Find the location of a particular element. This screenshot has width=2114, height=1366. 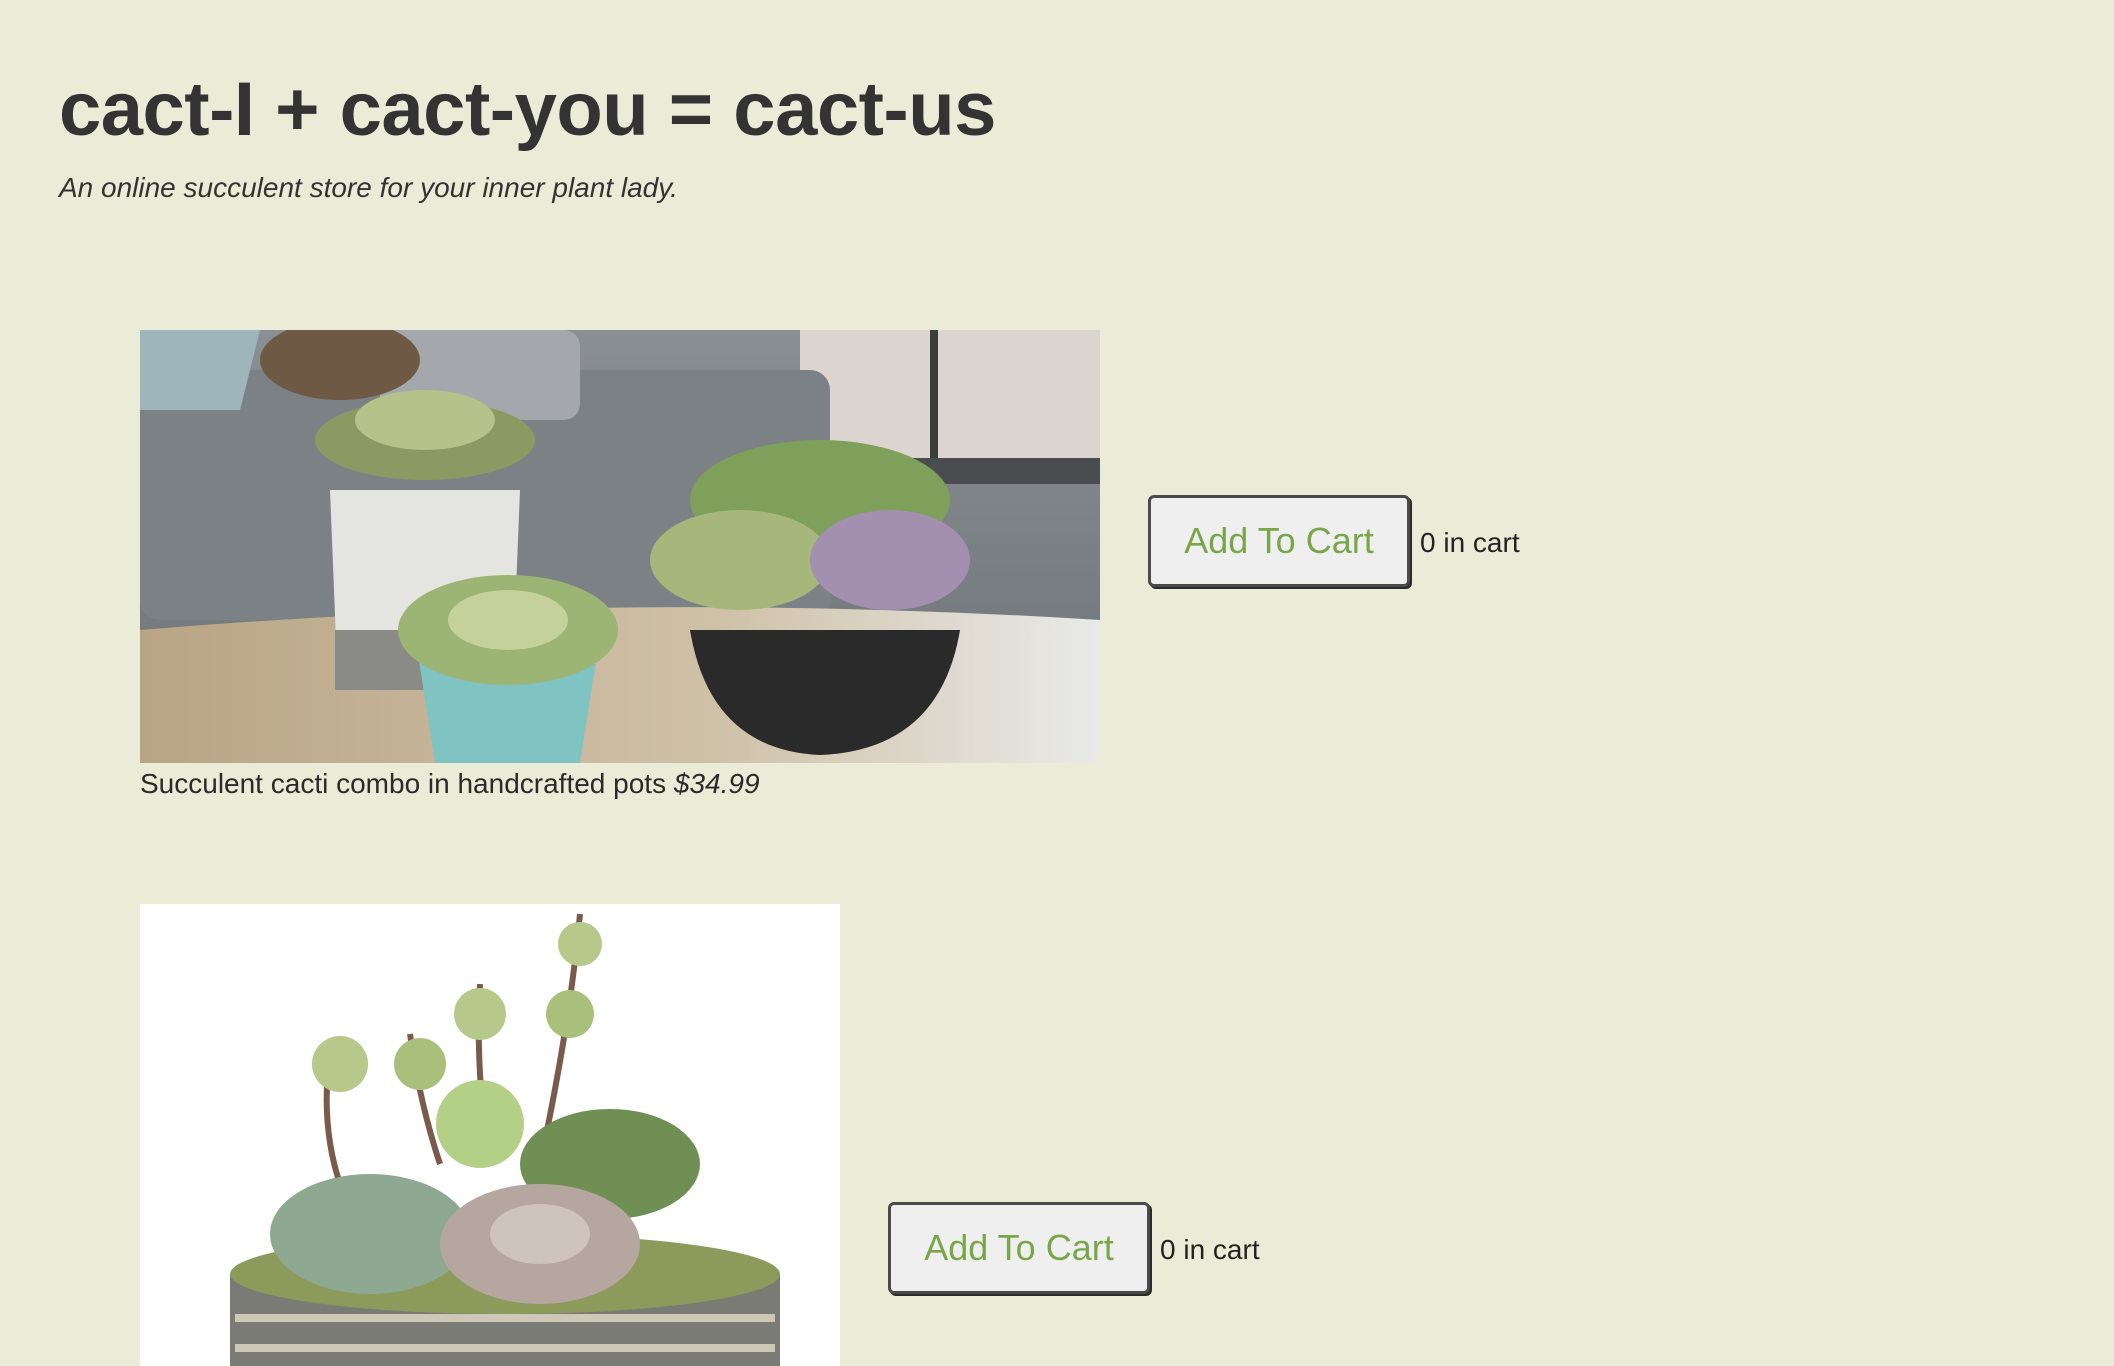

product-2-photo is located at coordinates (490, 1135).